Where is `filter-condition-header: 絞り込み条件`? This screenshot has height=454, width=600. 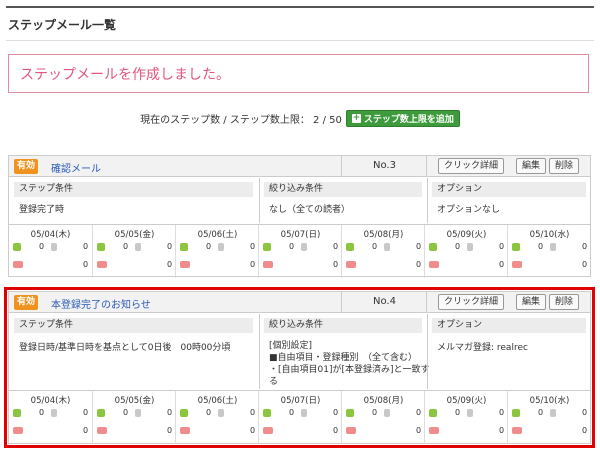
filter-condition-header: 絞り込み条件 is located at coordinates (343, 189).